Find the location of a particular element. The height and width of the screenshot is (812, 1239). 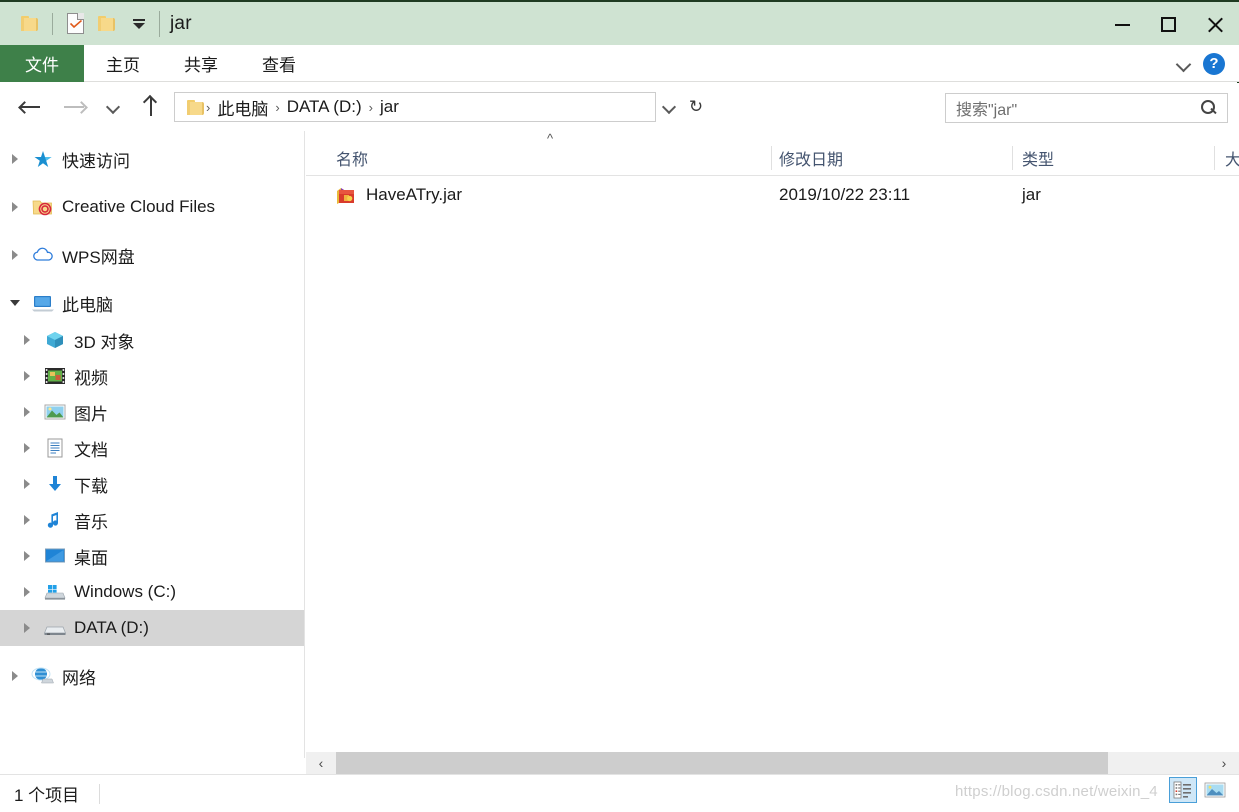

customize-qat-dropdown-icon is located at coordinates (139, 24).